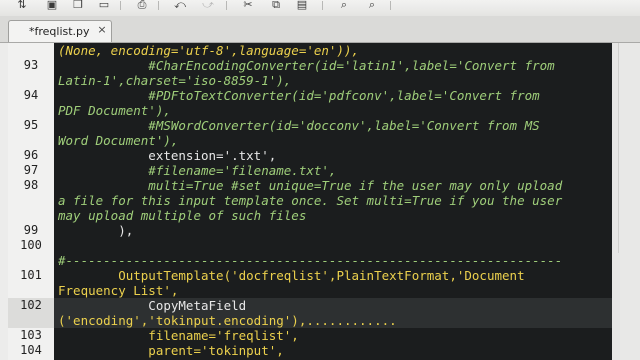  Describe the element at coordinates (310, 110) in the screenshot. I see `code-line: PDF Document'),` at that location.